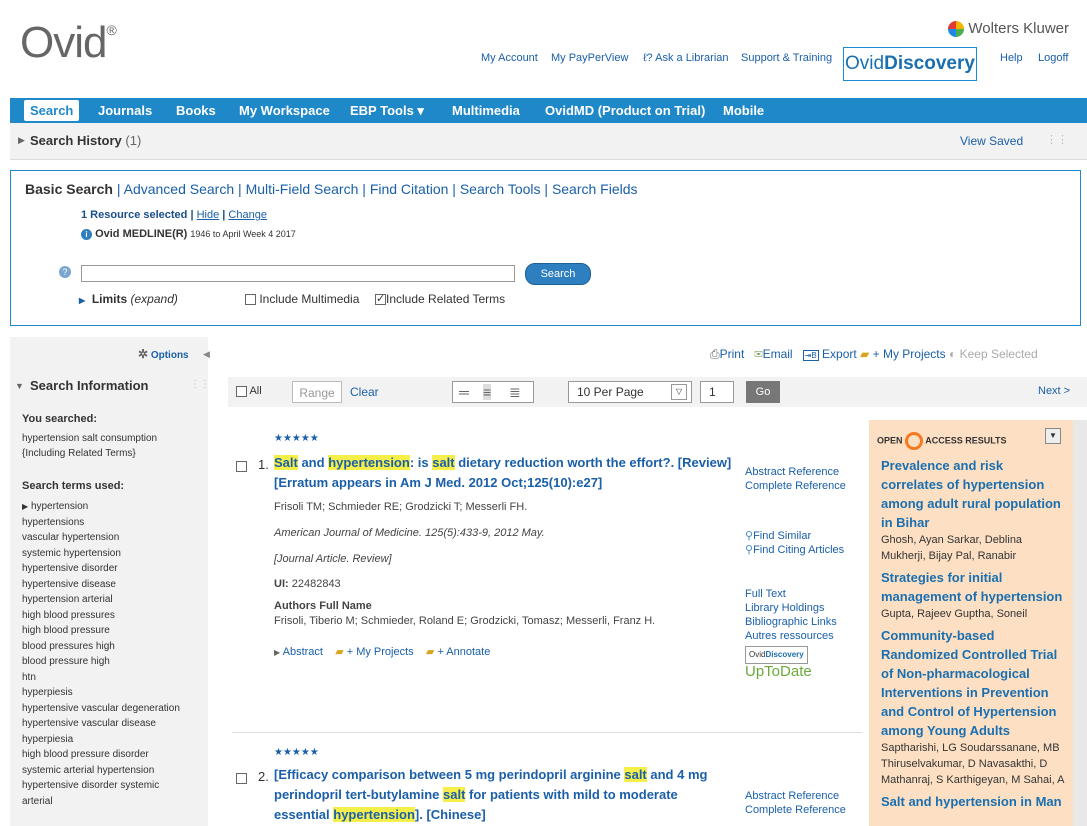 This screenshot has width=1087, height=826. What do you see at coordinates (500, 189) in the screenshot?
I see `tab-search-tools: Search Tools` at bounding box center [500, 189].